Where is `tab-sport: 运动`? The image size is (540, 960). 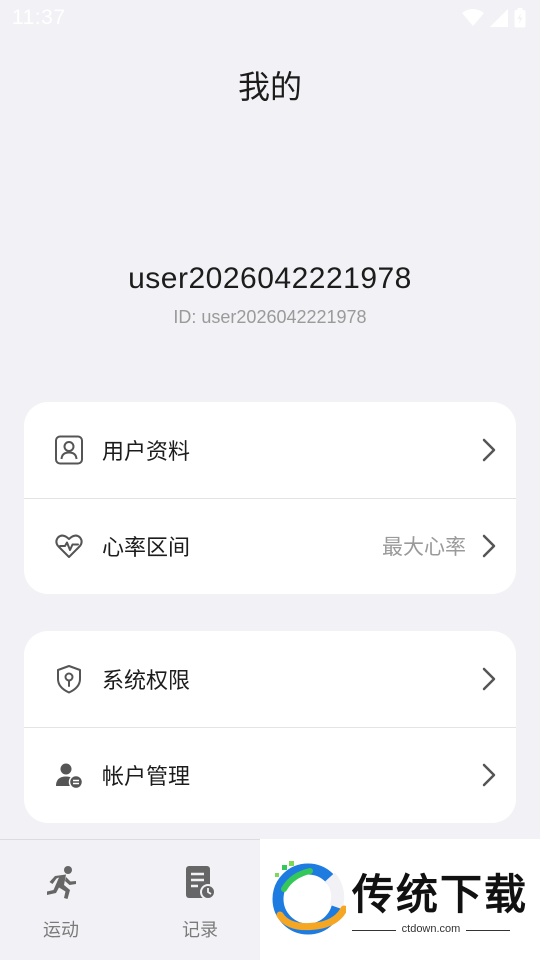 tab-sport: 运动 is located at coordinates (61, 900).